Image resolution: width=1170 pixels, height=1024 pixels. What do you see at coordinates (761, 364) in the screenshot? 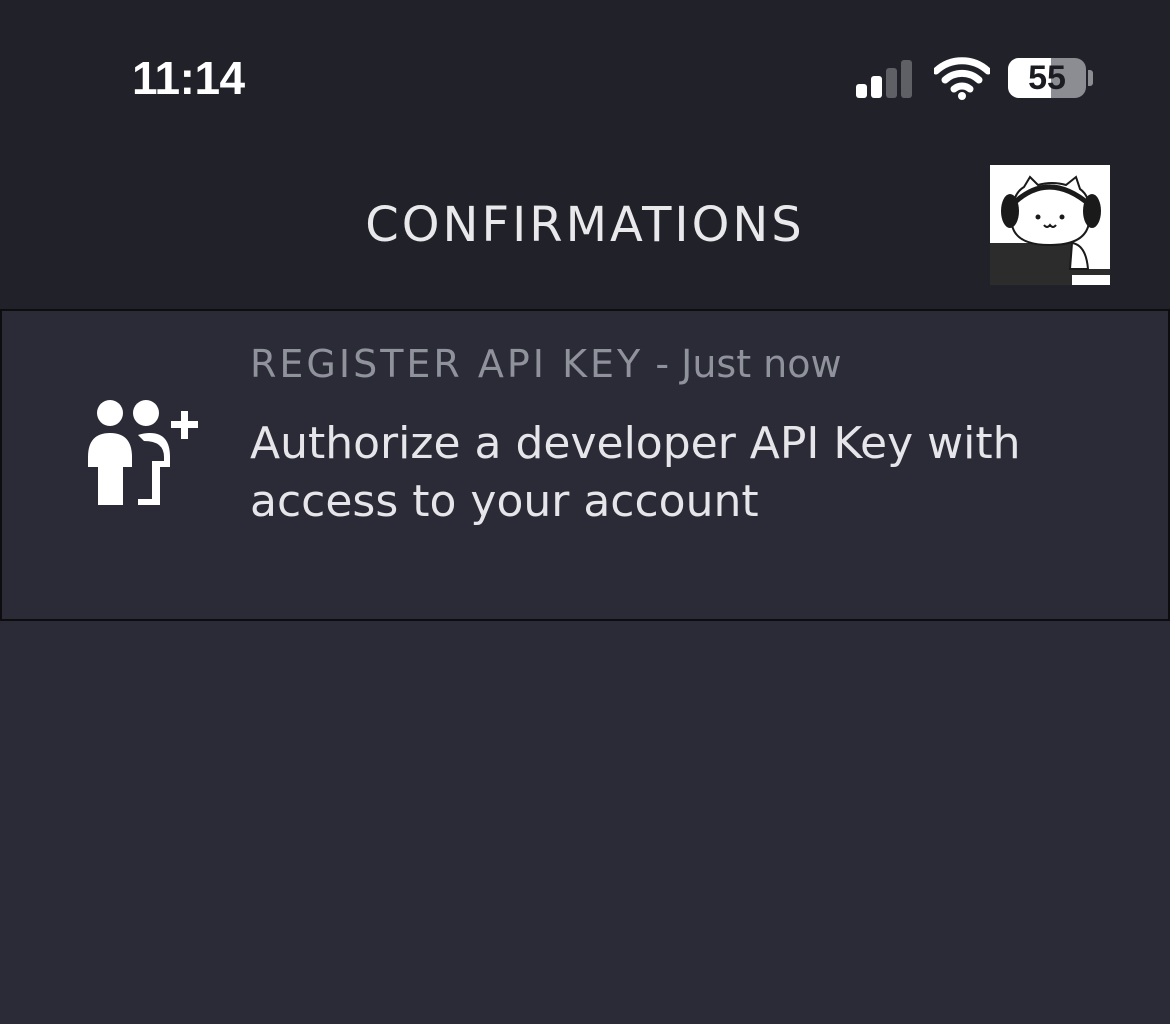
I see `confirmation-time: Just now` at bounding box center [761, 364].